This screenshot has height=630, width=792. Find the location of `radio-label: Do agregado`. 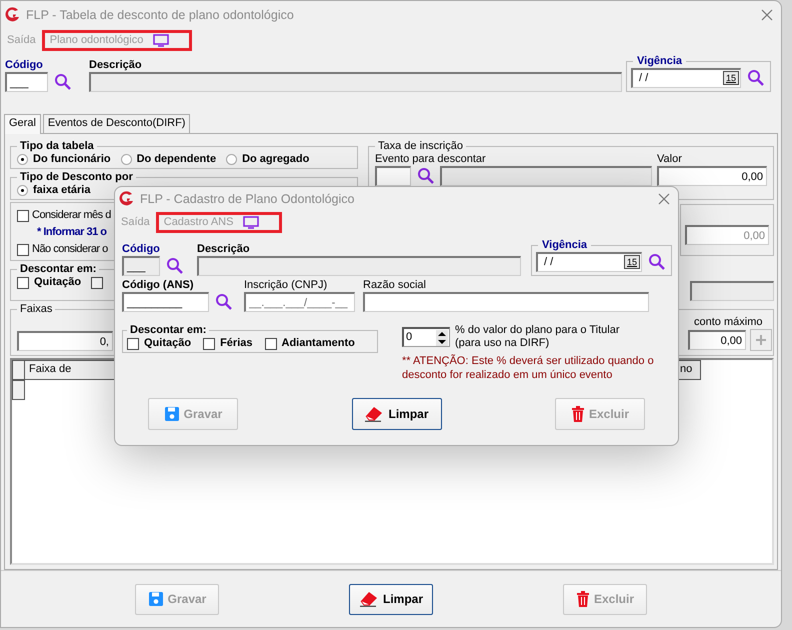

radio-label: Do agregado is located at coordinates (276, 159).